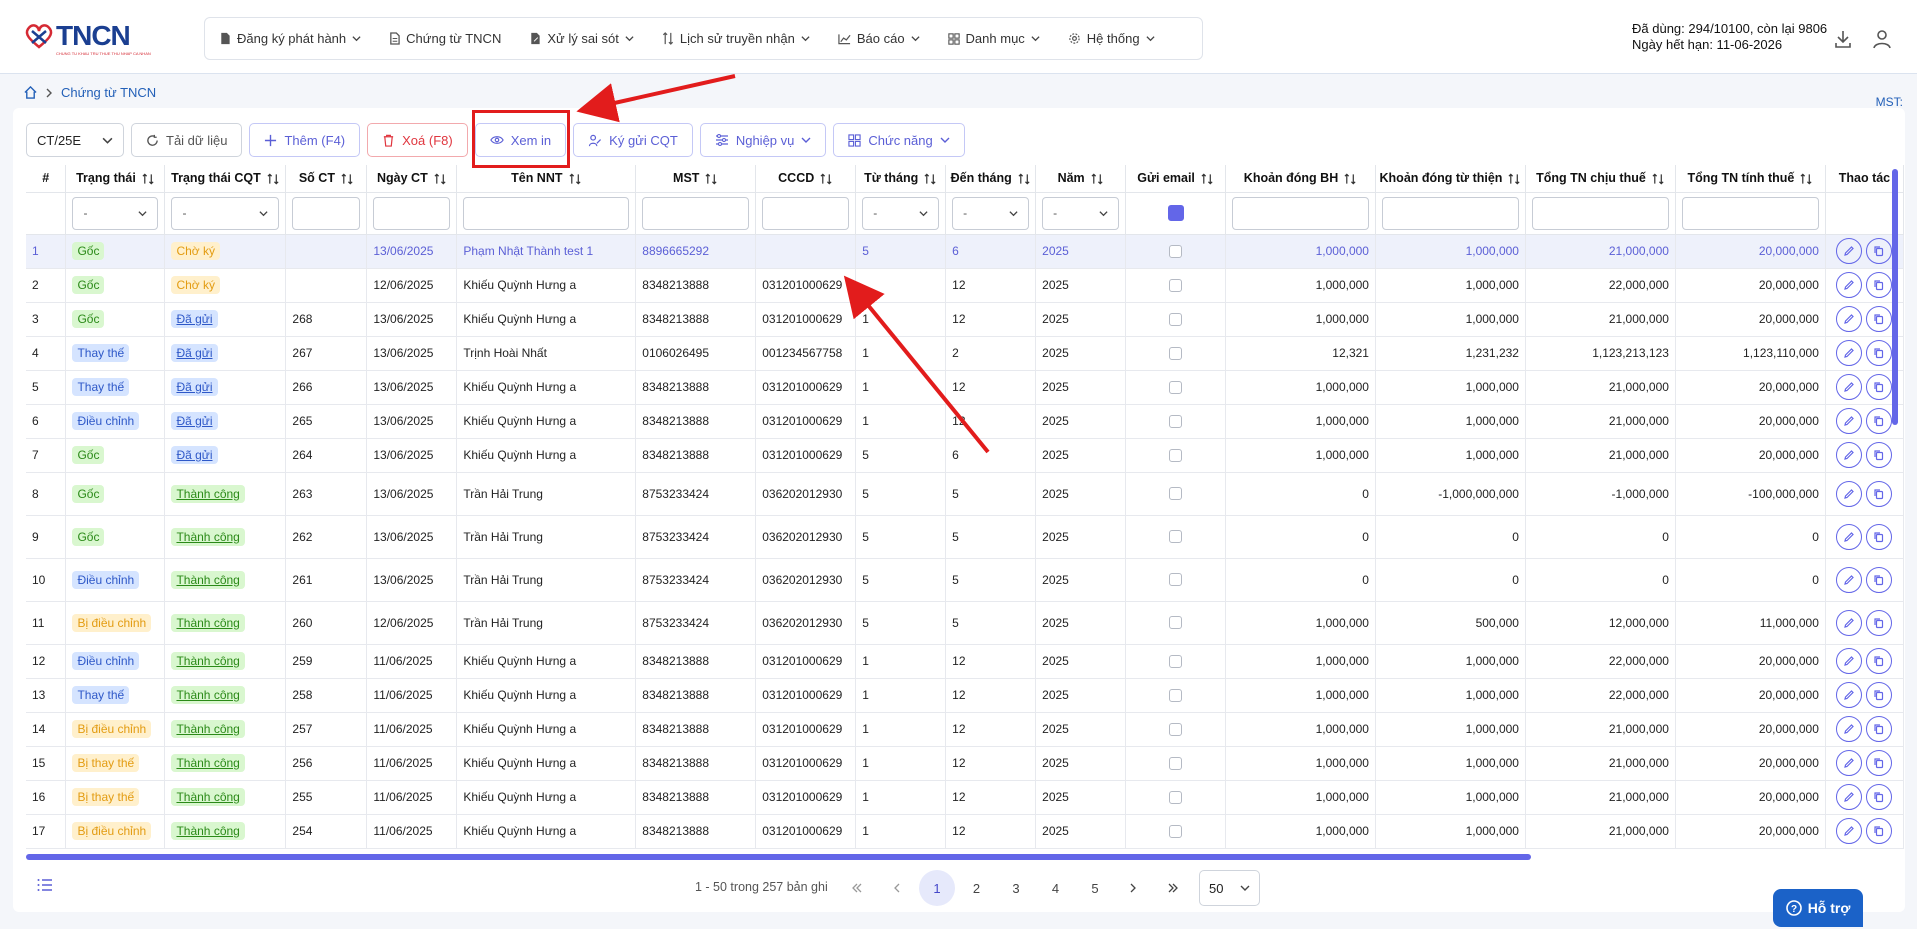 This screenshot has height=929, width=1917. Describe the element at coordinates (879, 38) in the screenshot. I see `nav-item-5: Báo cáo` at that location.